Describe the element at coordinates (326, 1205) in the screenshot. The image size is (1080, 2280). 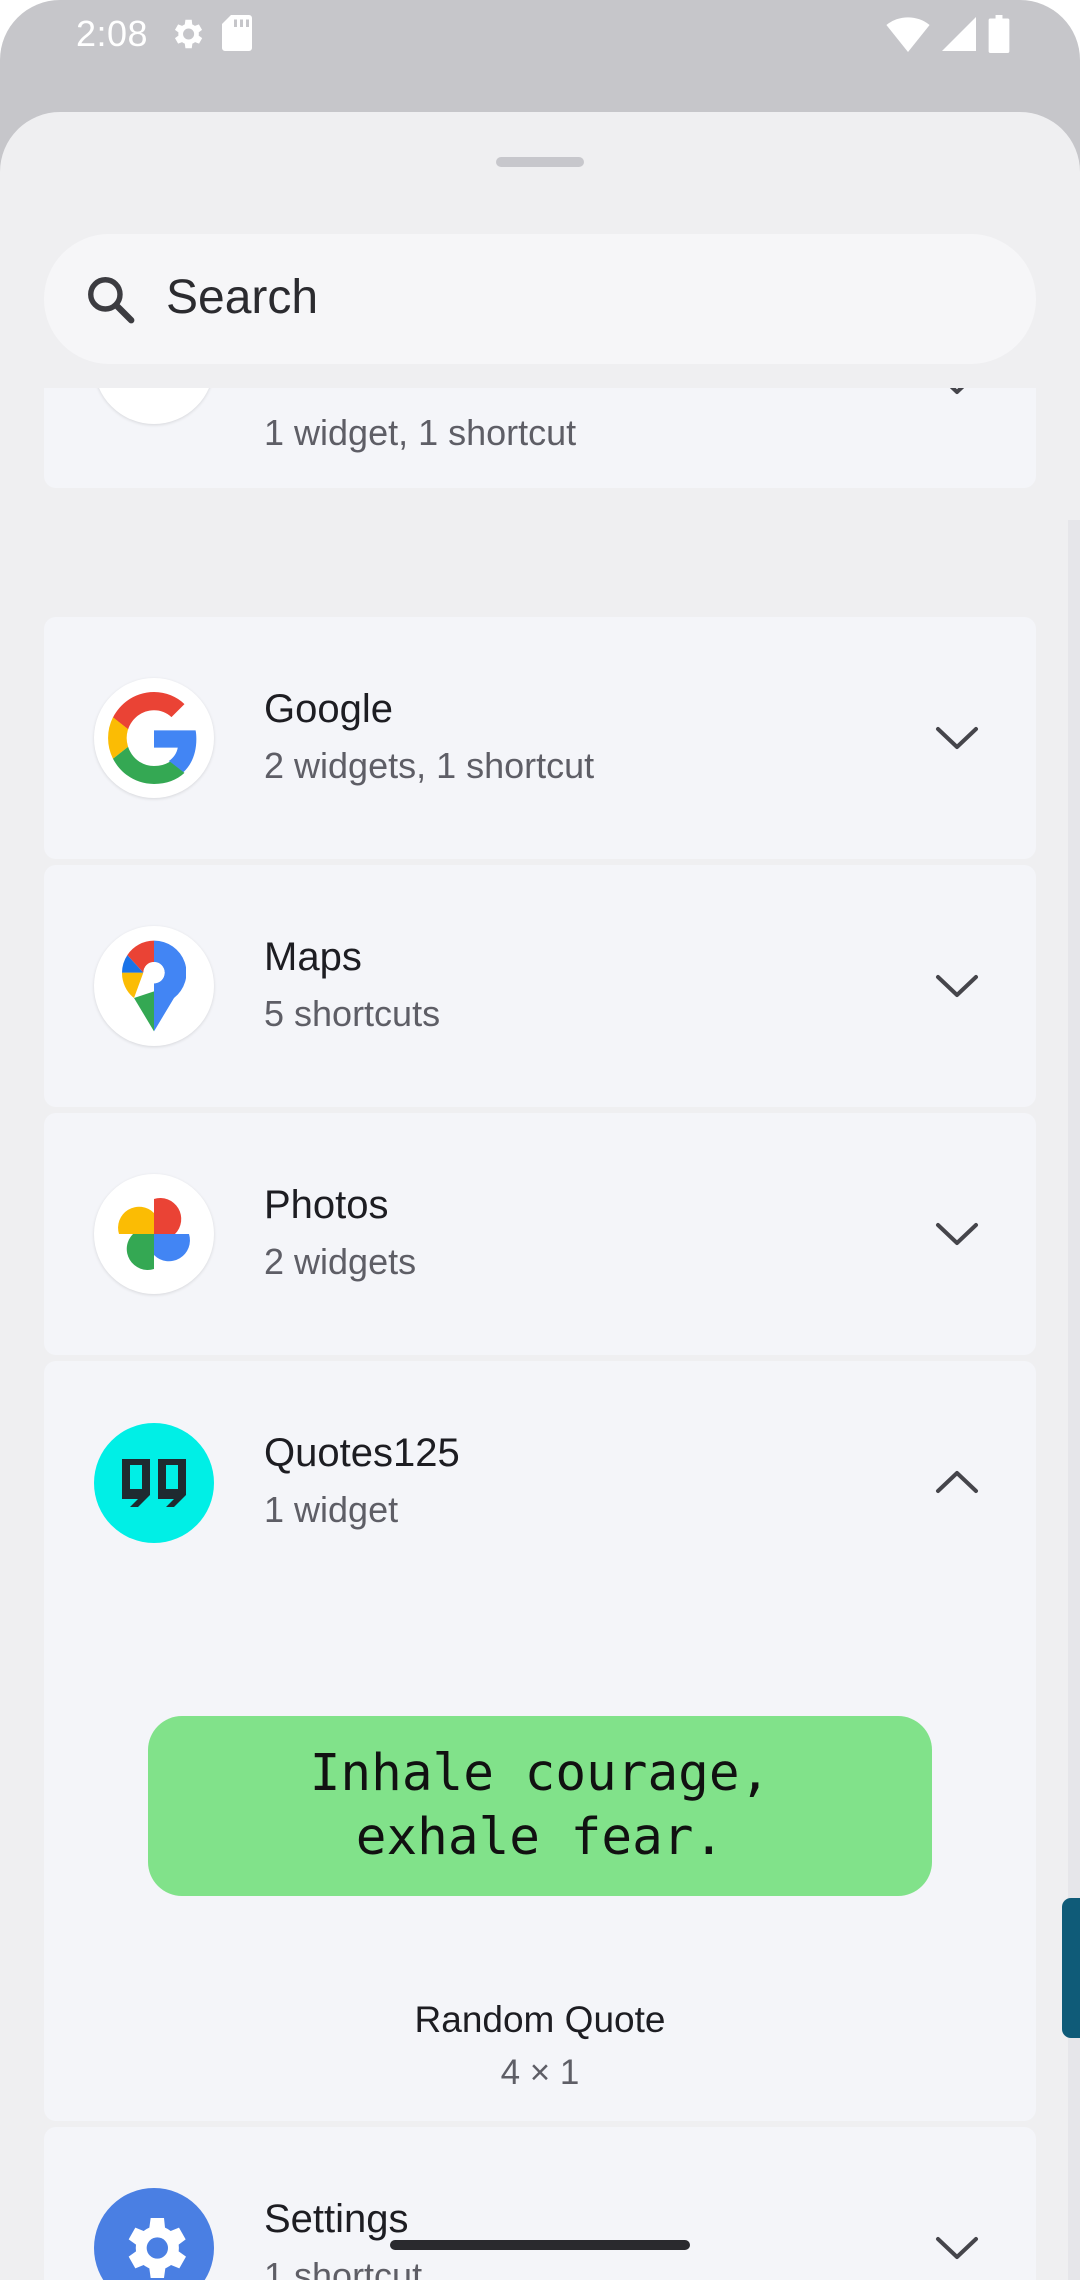
I see `app-name: Photos` at that location.